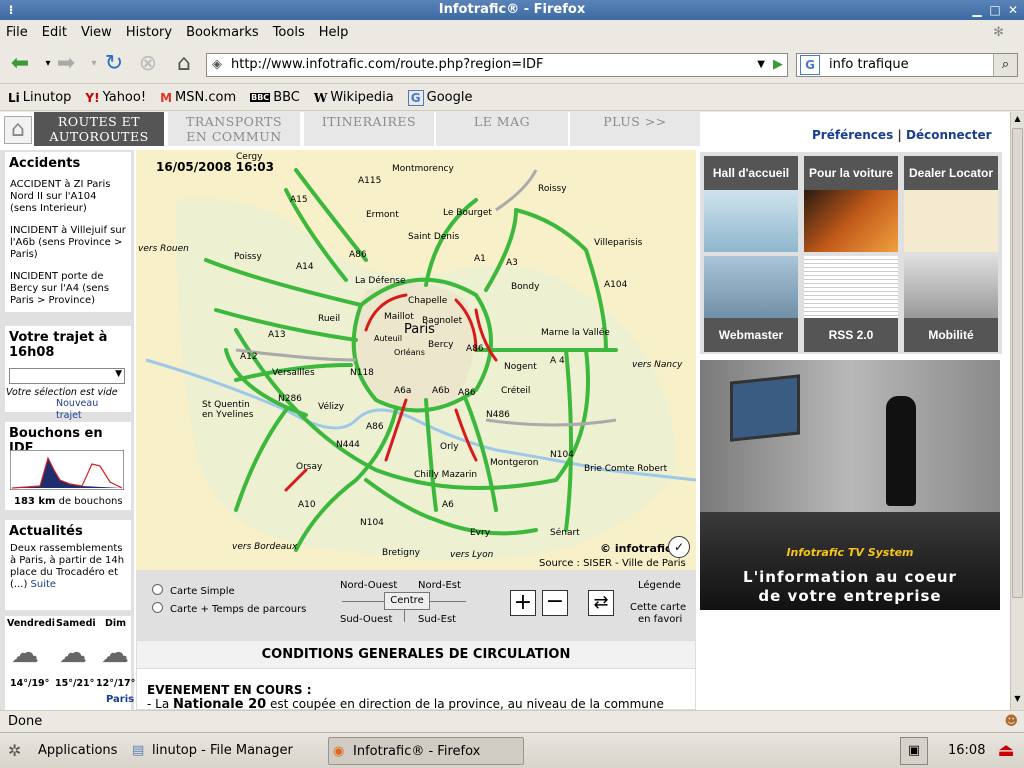  Describe the element at coordinates (222, 32) in the screenshot. I see `menu-bookmarks: Bookmarks` at that location.